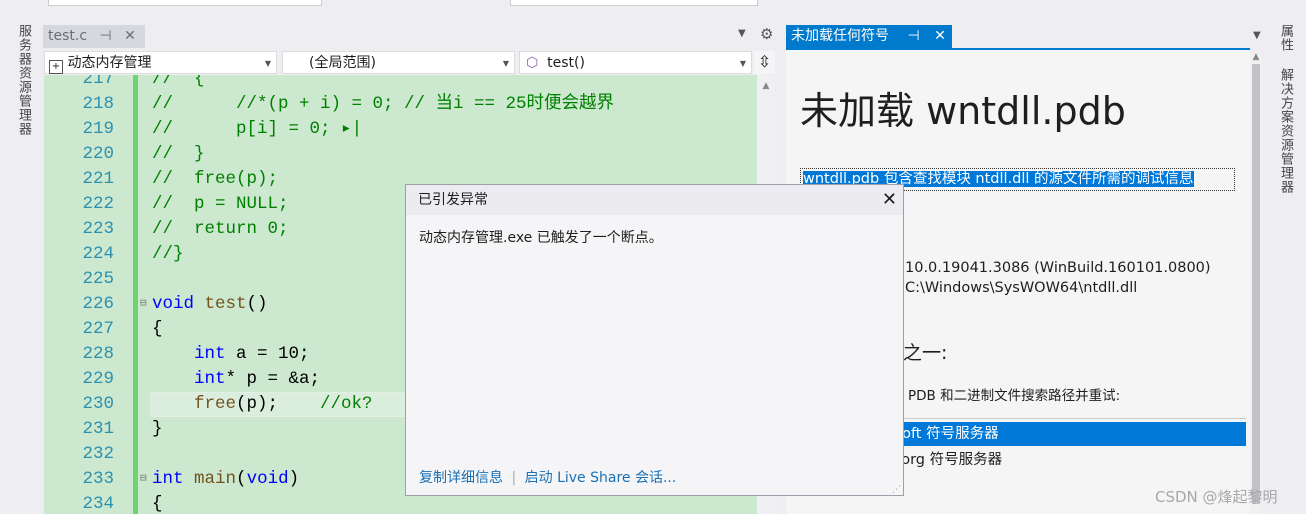  What do you see at coordinates (400, 83) in the screenshot?
I see `code-line: 217 // {` at bounding box center [400, 83].